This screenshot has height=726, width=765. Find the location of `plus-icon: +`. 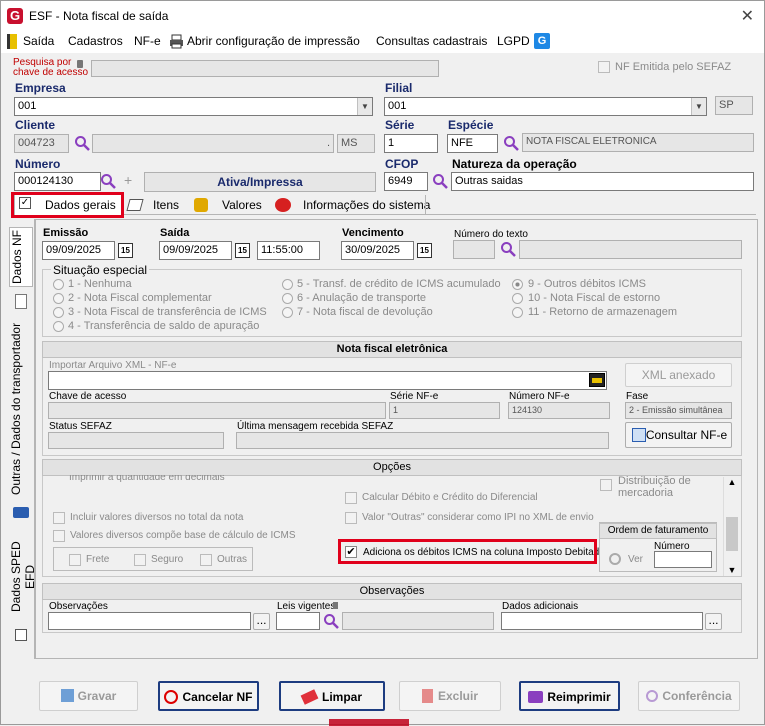

plus-icon: + is located at coordinates (128, 180).